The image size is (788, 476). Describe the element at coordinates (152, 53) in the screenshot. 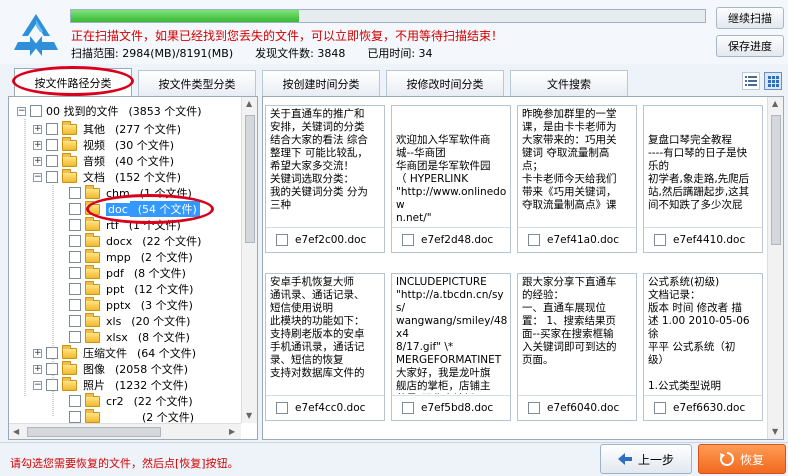

I see `scan-range: 扫描范围: 2984(MB)/8191(MB)` at that location.